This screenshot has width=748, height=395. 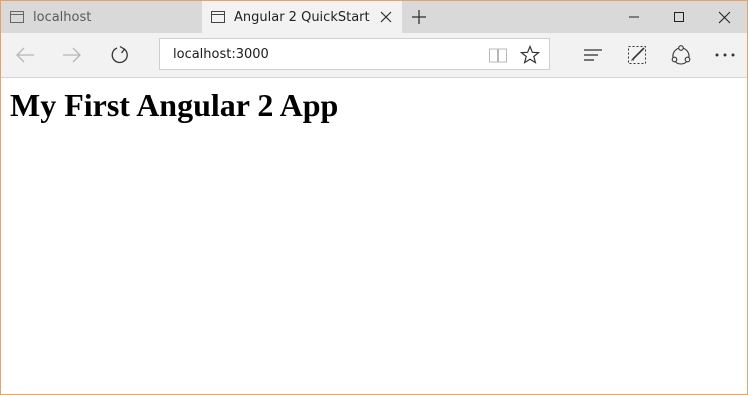 What do you see at coordinates (174, 105) in the screenshot?
I see `page-heading: My First Angular 2 App` at bounding box center [174, 105].